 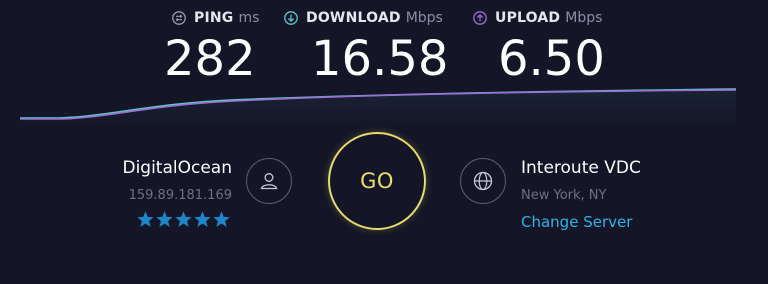 I want to click on upload-header: UPLOAD Mbps, so click(x=537, y=18).